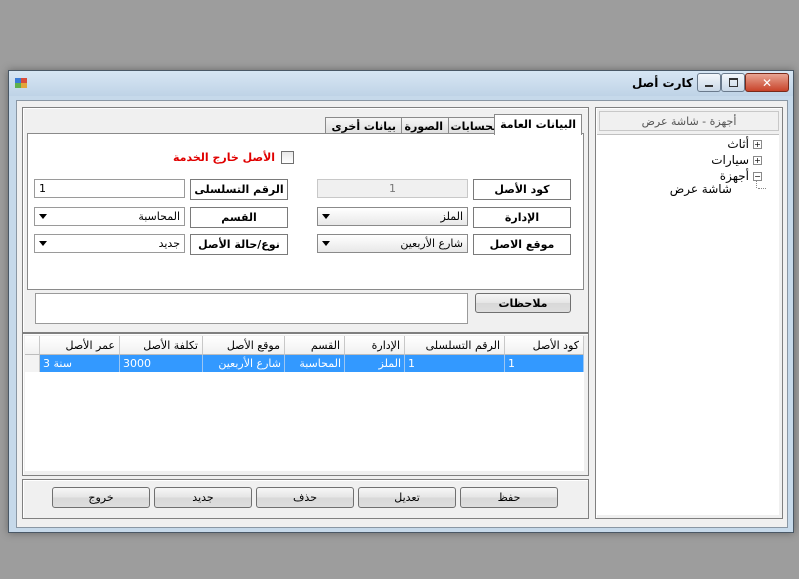  I want to click on column-header: الرقم التسلسلى, so click(455, 345).